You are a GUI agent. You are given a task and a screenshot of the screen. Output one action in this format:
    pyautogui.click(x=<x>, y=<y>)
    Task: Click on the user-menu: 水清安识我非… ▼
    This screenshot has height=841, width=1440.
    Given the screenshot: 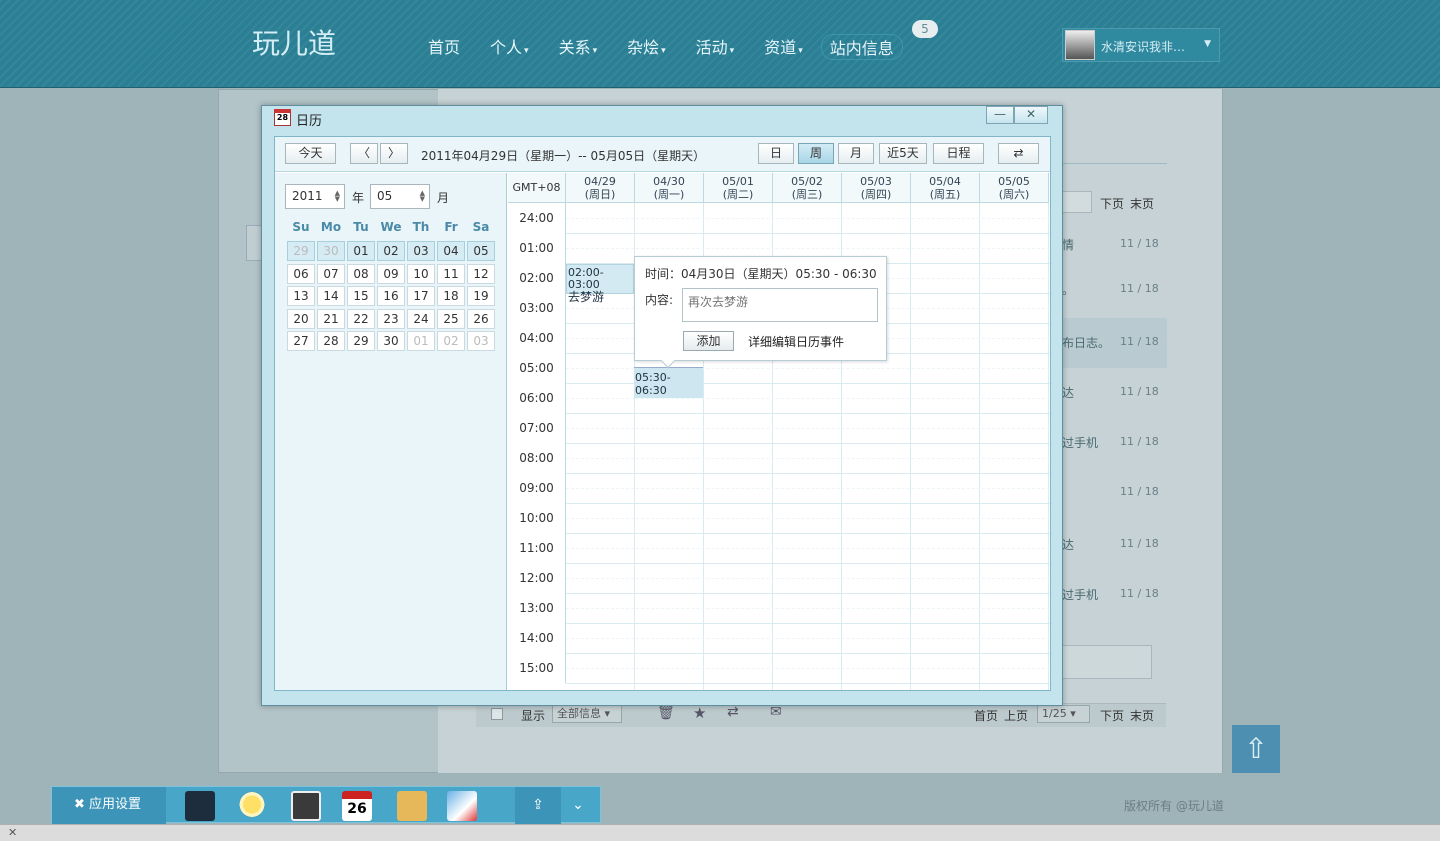 What is the action you would take?
    pyautogui.click(x=1141, y=45)
    